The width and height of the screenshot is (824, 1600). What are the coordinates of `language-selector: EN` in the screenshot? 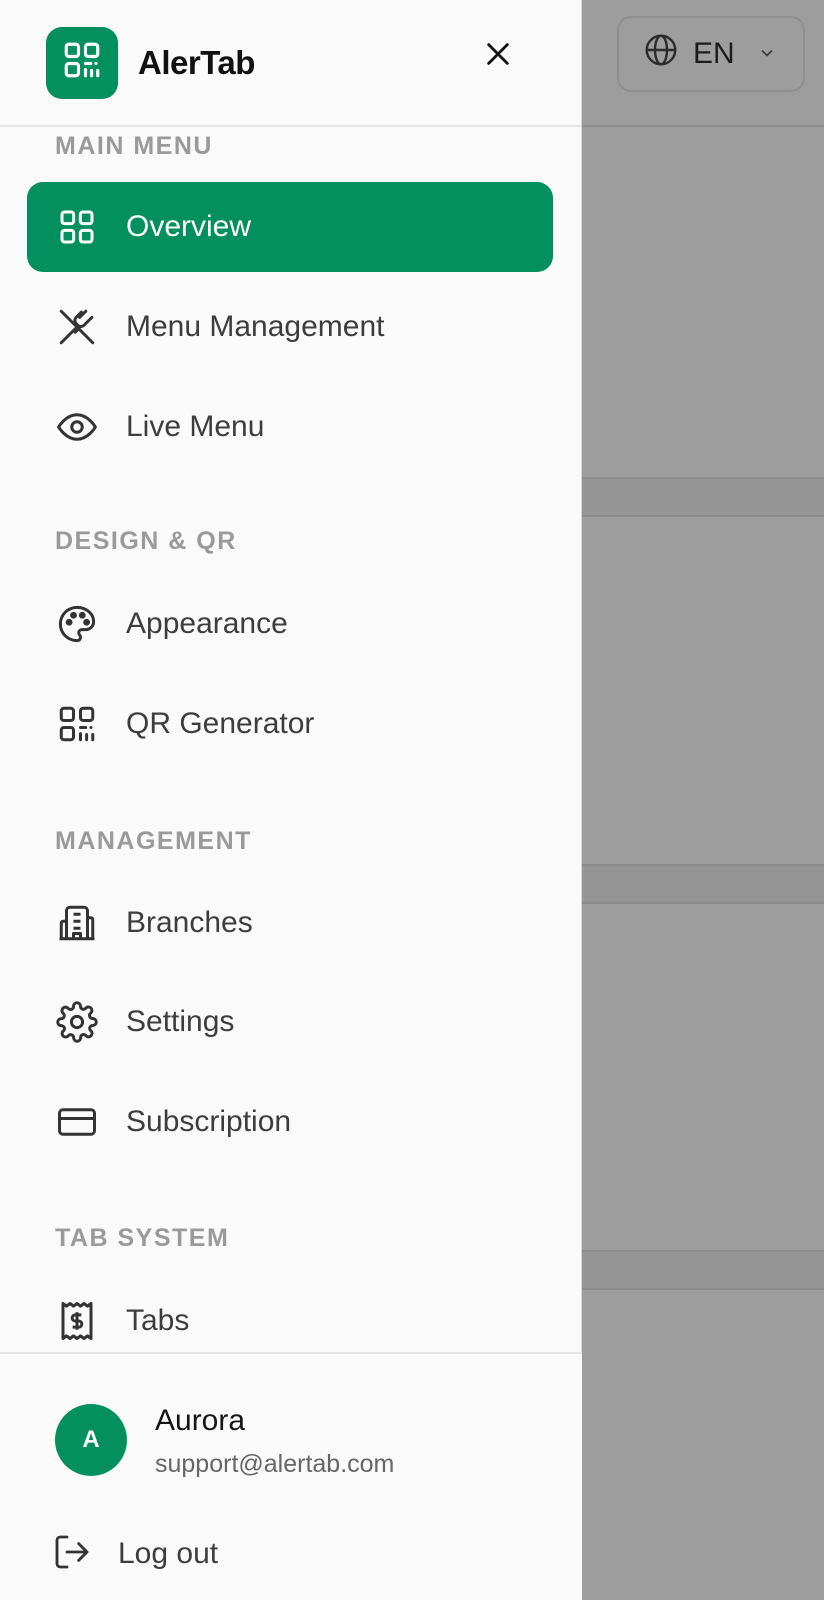 It's located at (711, 54).